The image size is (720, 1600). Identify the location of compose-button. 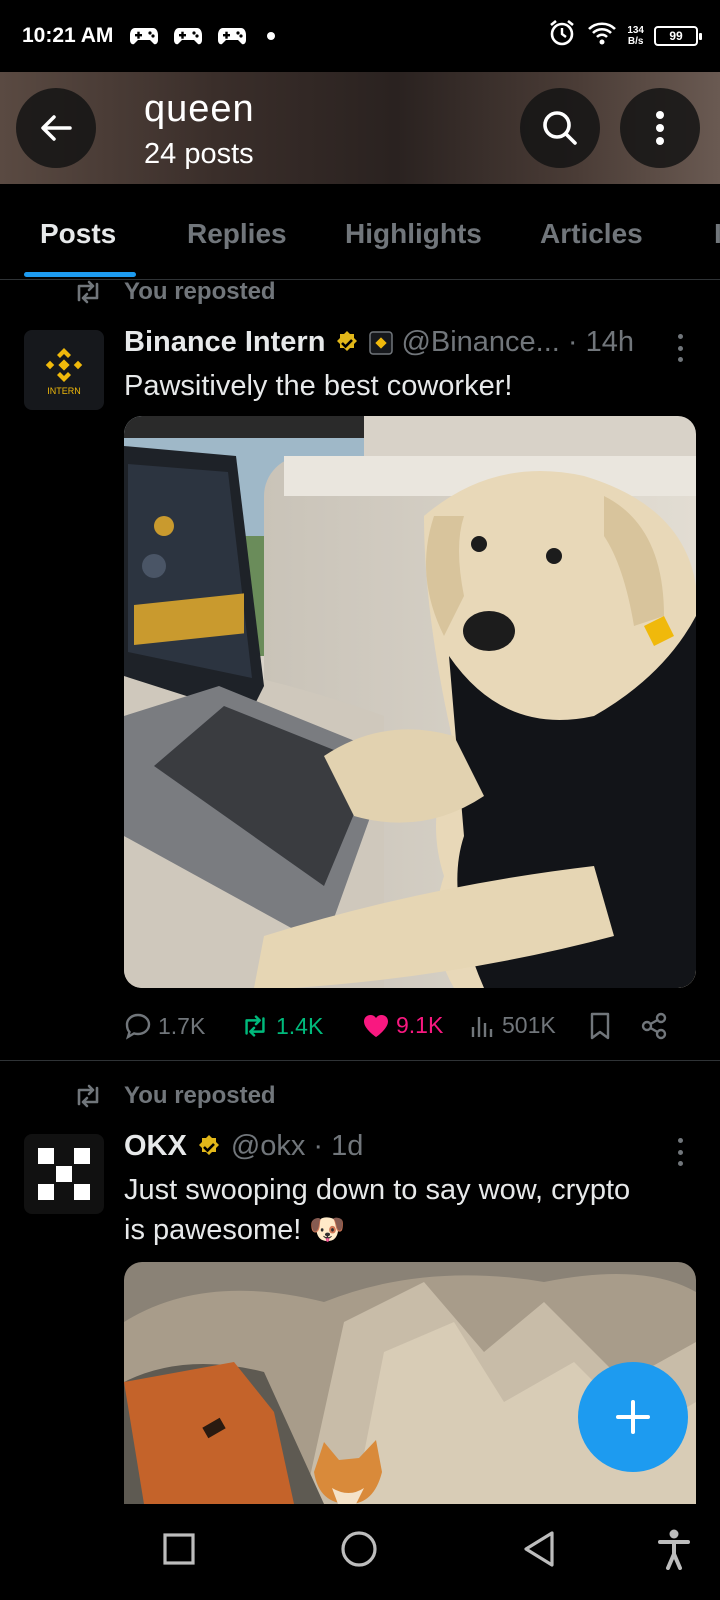
(633, 1417).